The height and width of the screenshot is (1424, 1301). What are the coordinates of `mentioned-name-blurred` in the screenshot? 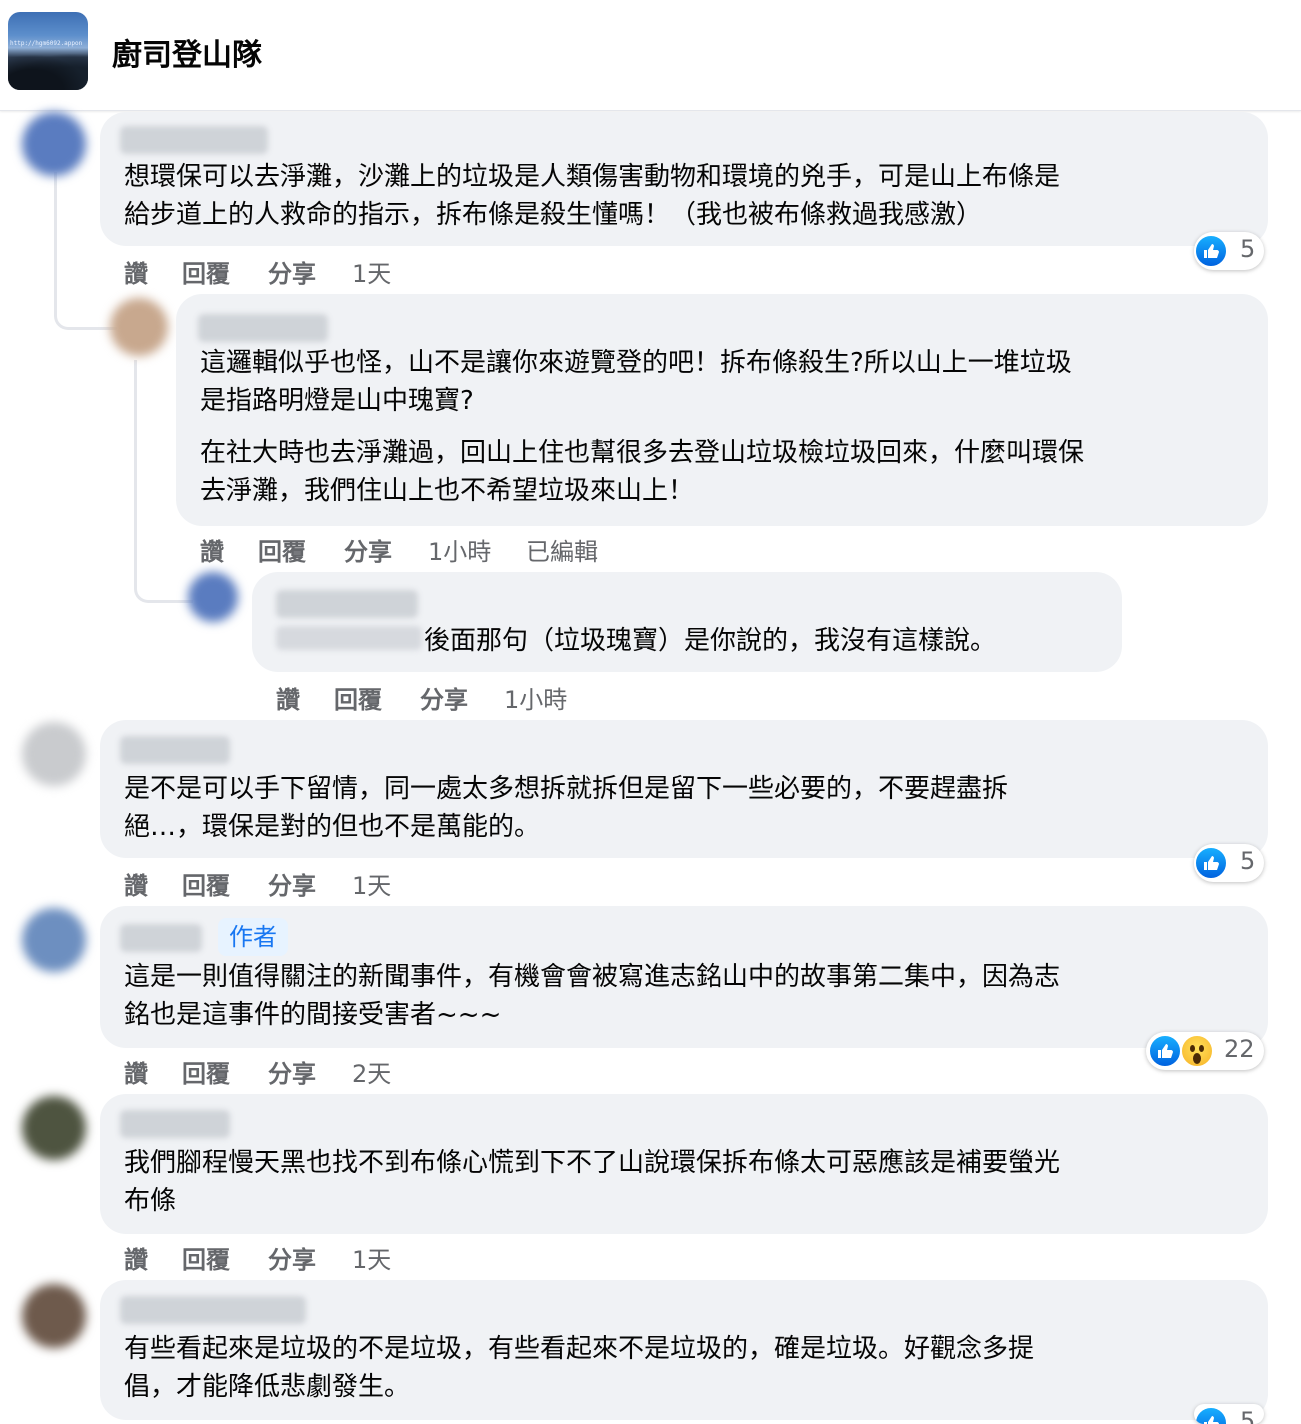 It's located at (349, 638).